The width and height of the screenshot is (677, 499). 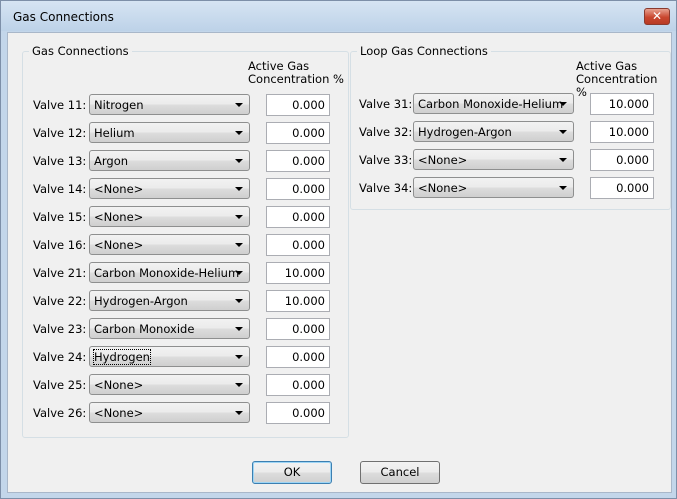 What do you see at coordinates (386, 188) in the screenshot?
I see `valve-label: Valve 34:` at bounding box center [386, 188].